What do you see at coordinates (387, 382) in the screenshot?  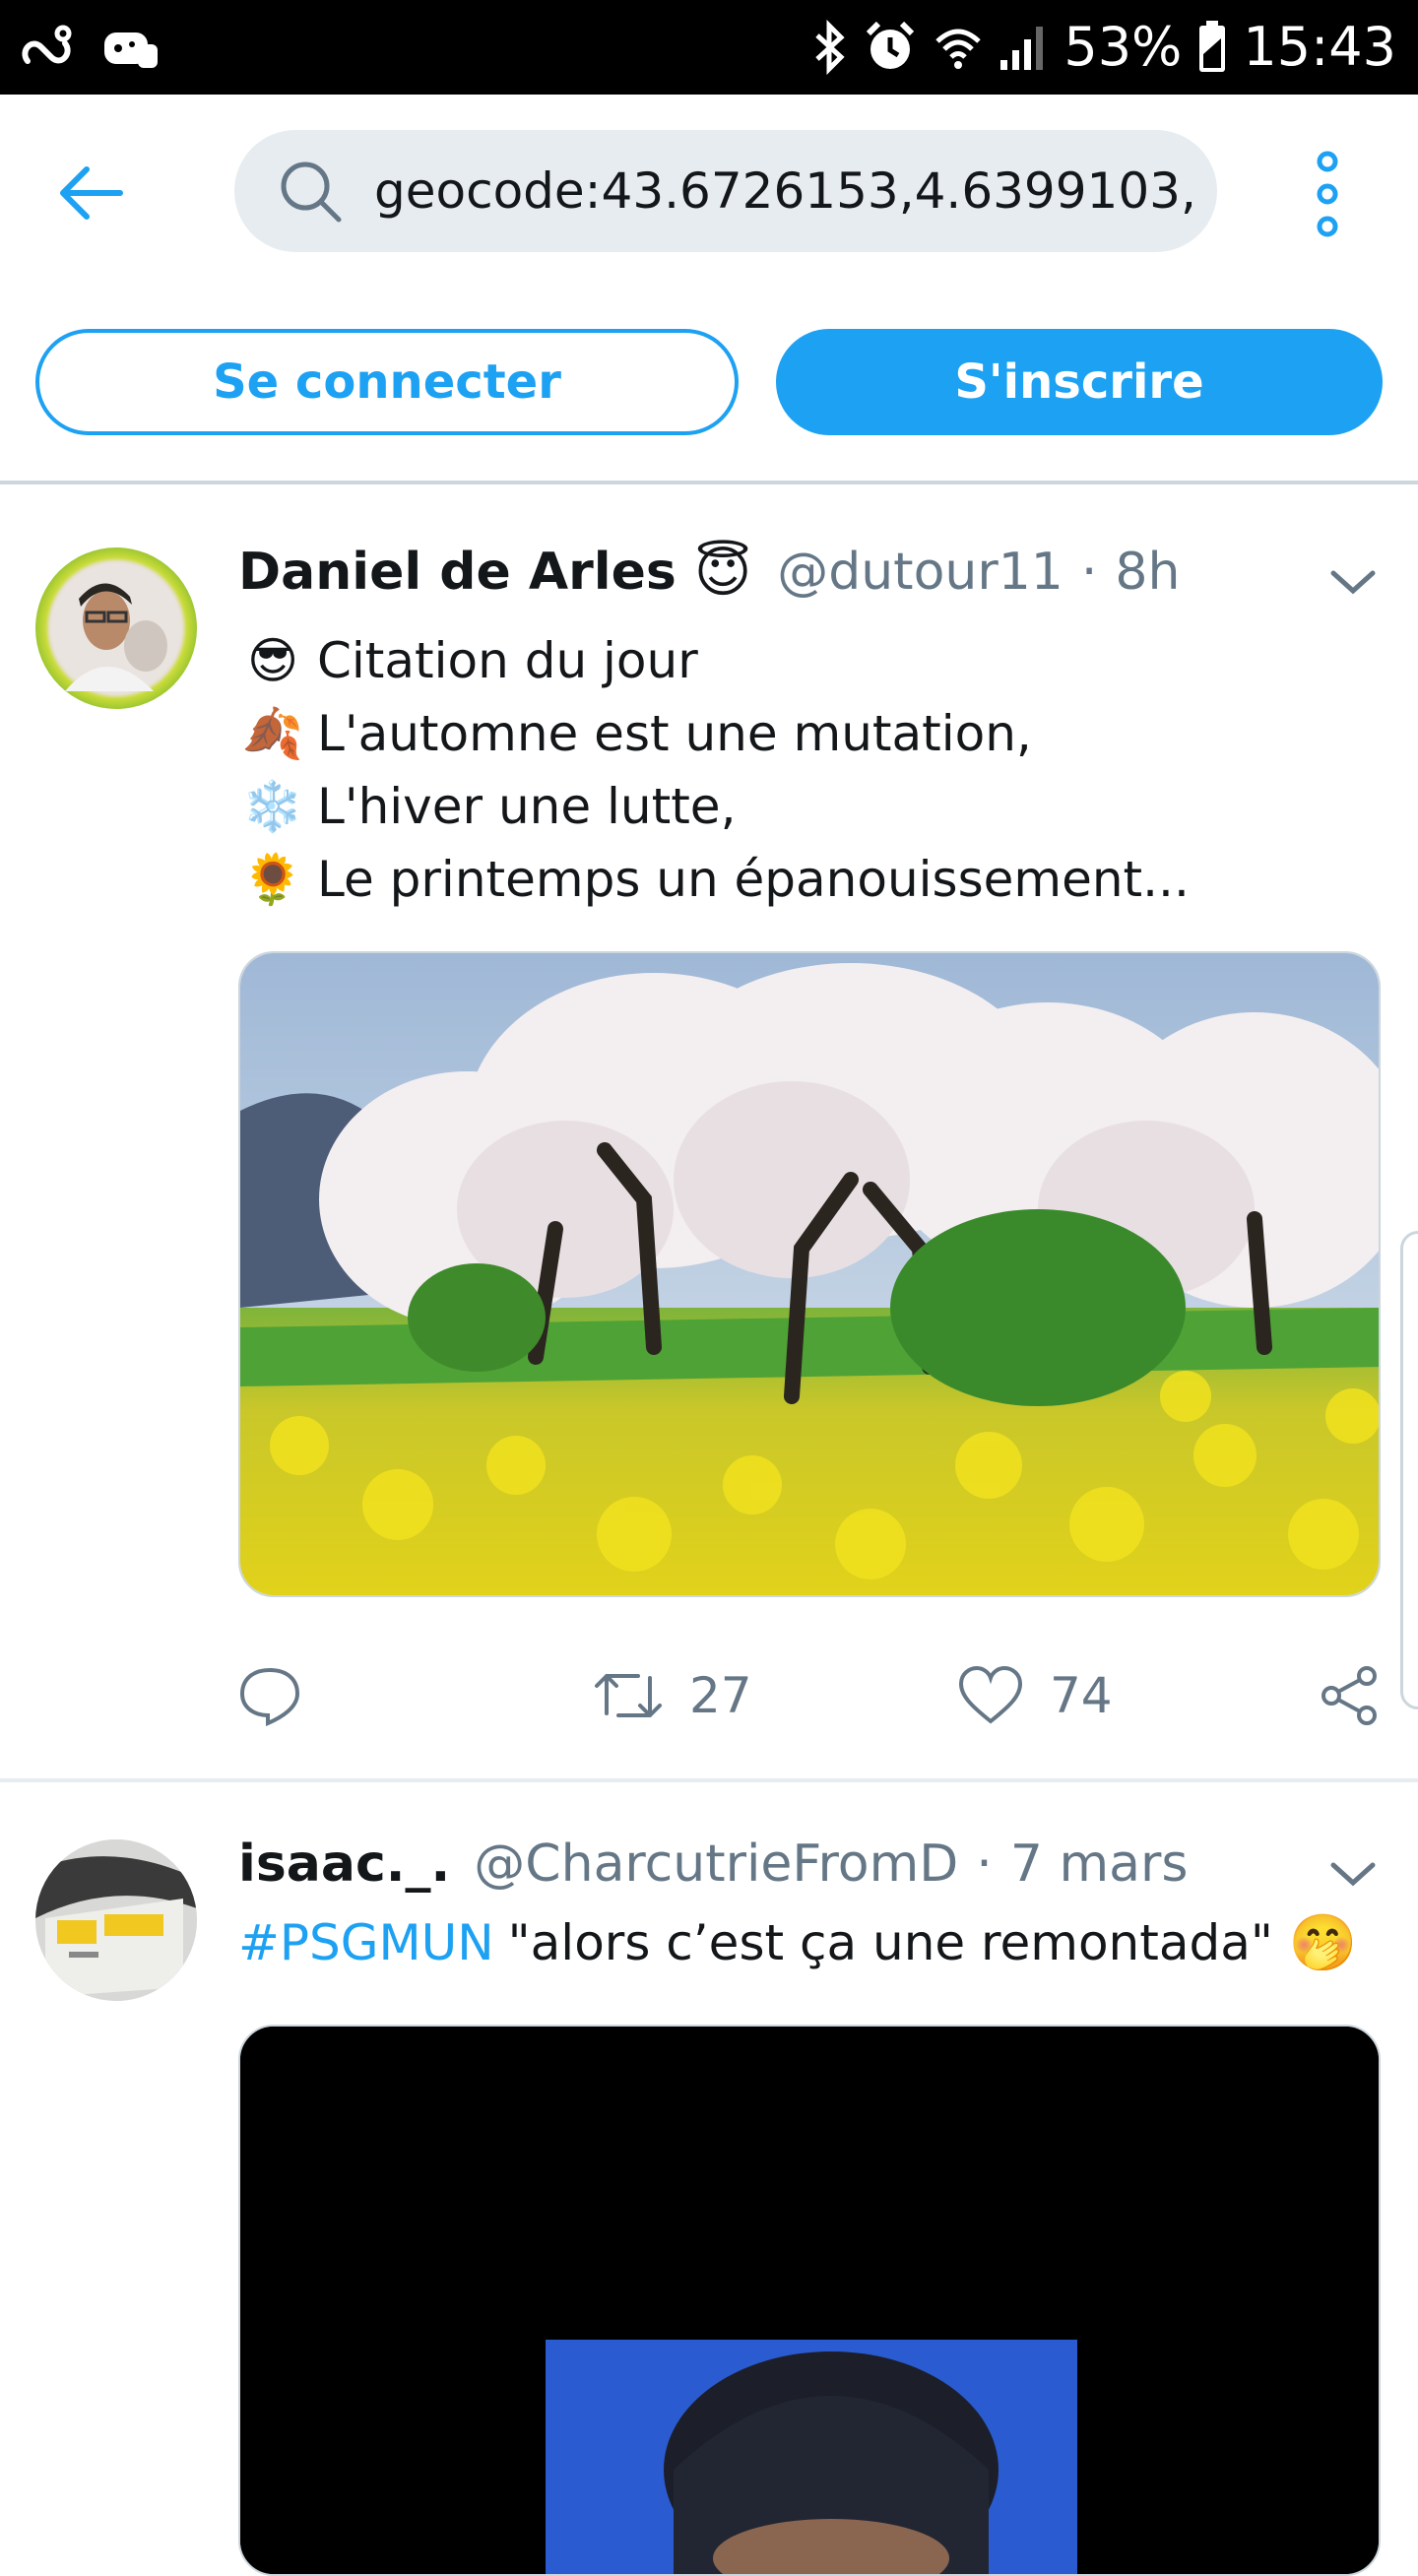 I see `login-button: Se connecter` at bounding box center [387, 382].